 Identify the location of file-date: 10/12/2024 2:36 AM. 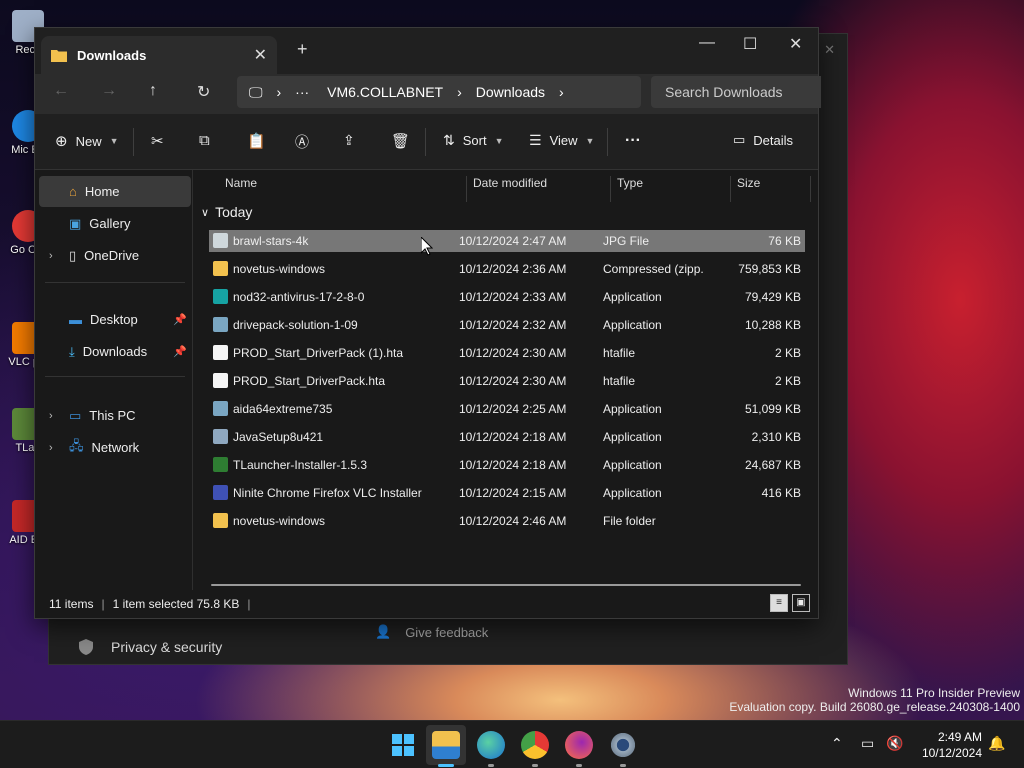
(513, 269).